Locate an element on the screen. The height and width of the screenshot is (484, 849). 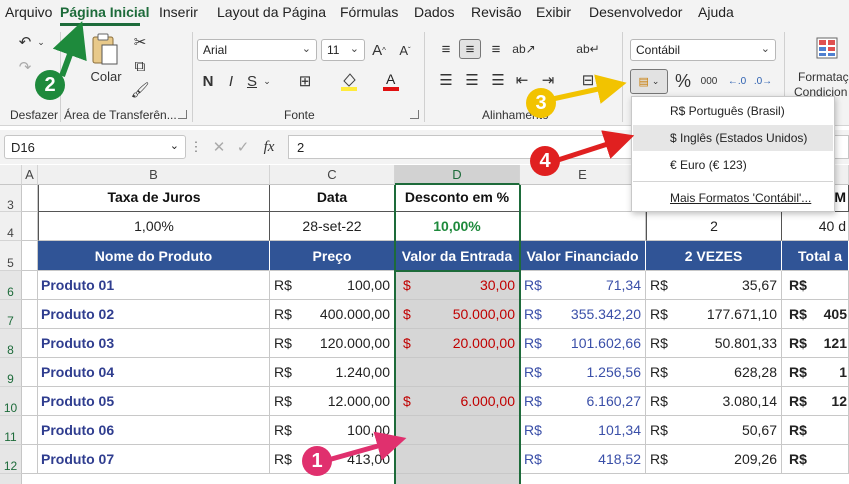
entry-cell: $50.000,00 is located at coordinates (457, 314).